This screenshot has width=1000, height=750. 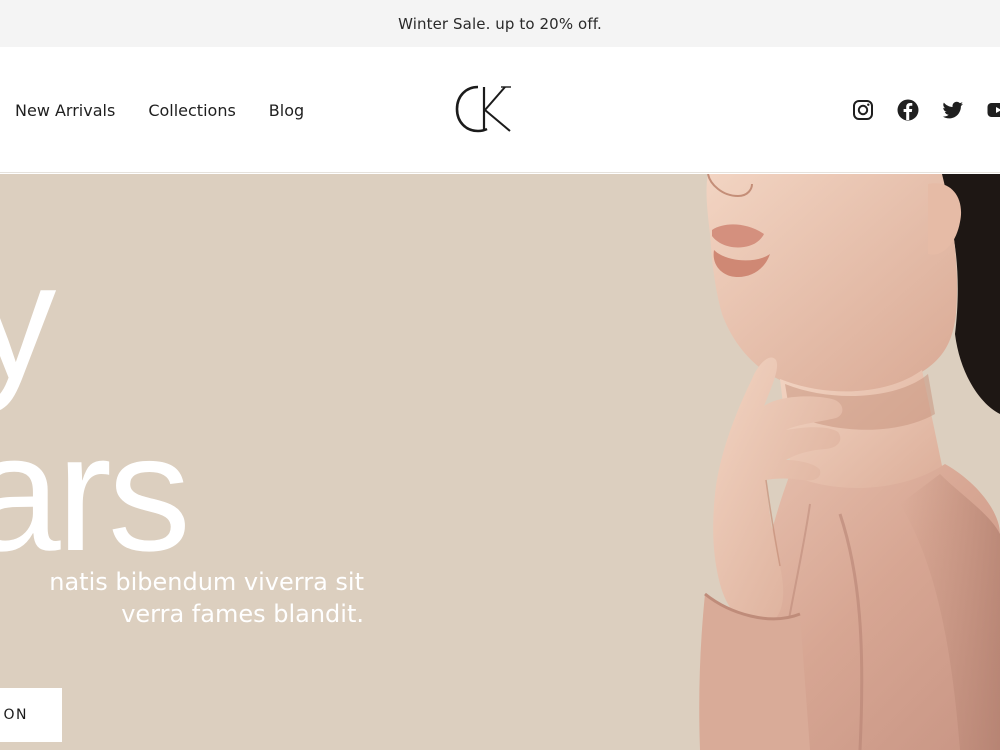 I want to click on hero-title-line-2: ears, so click(x=95, y=493).